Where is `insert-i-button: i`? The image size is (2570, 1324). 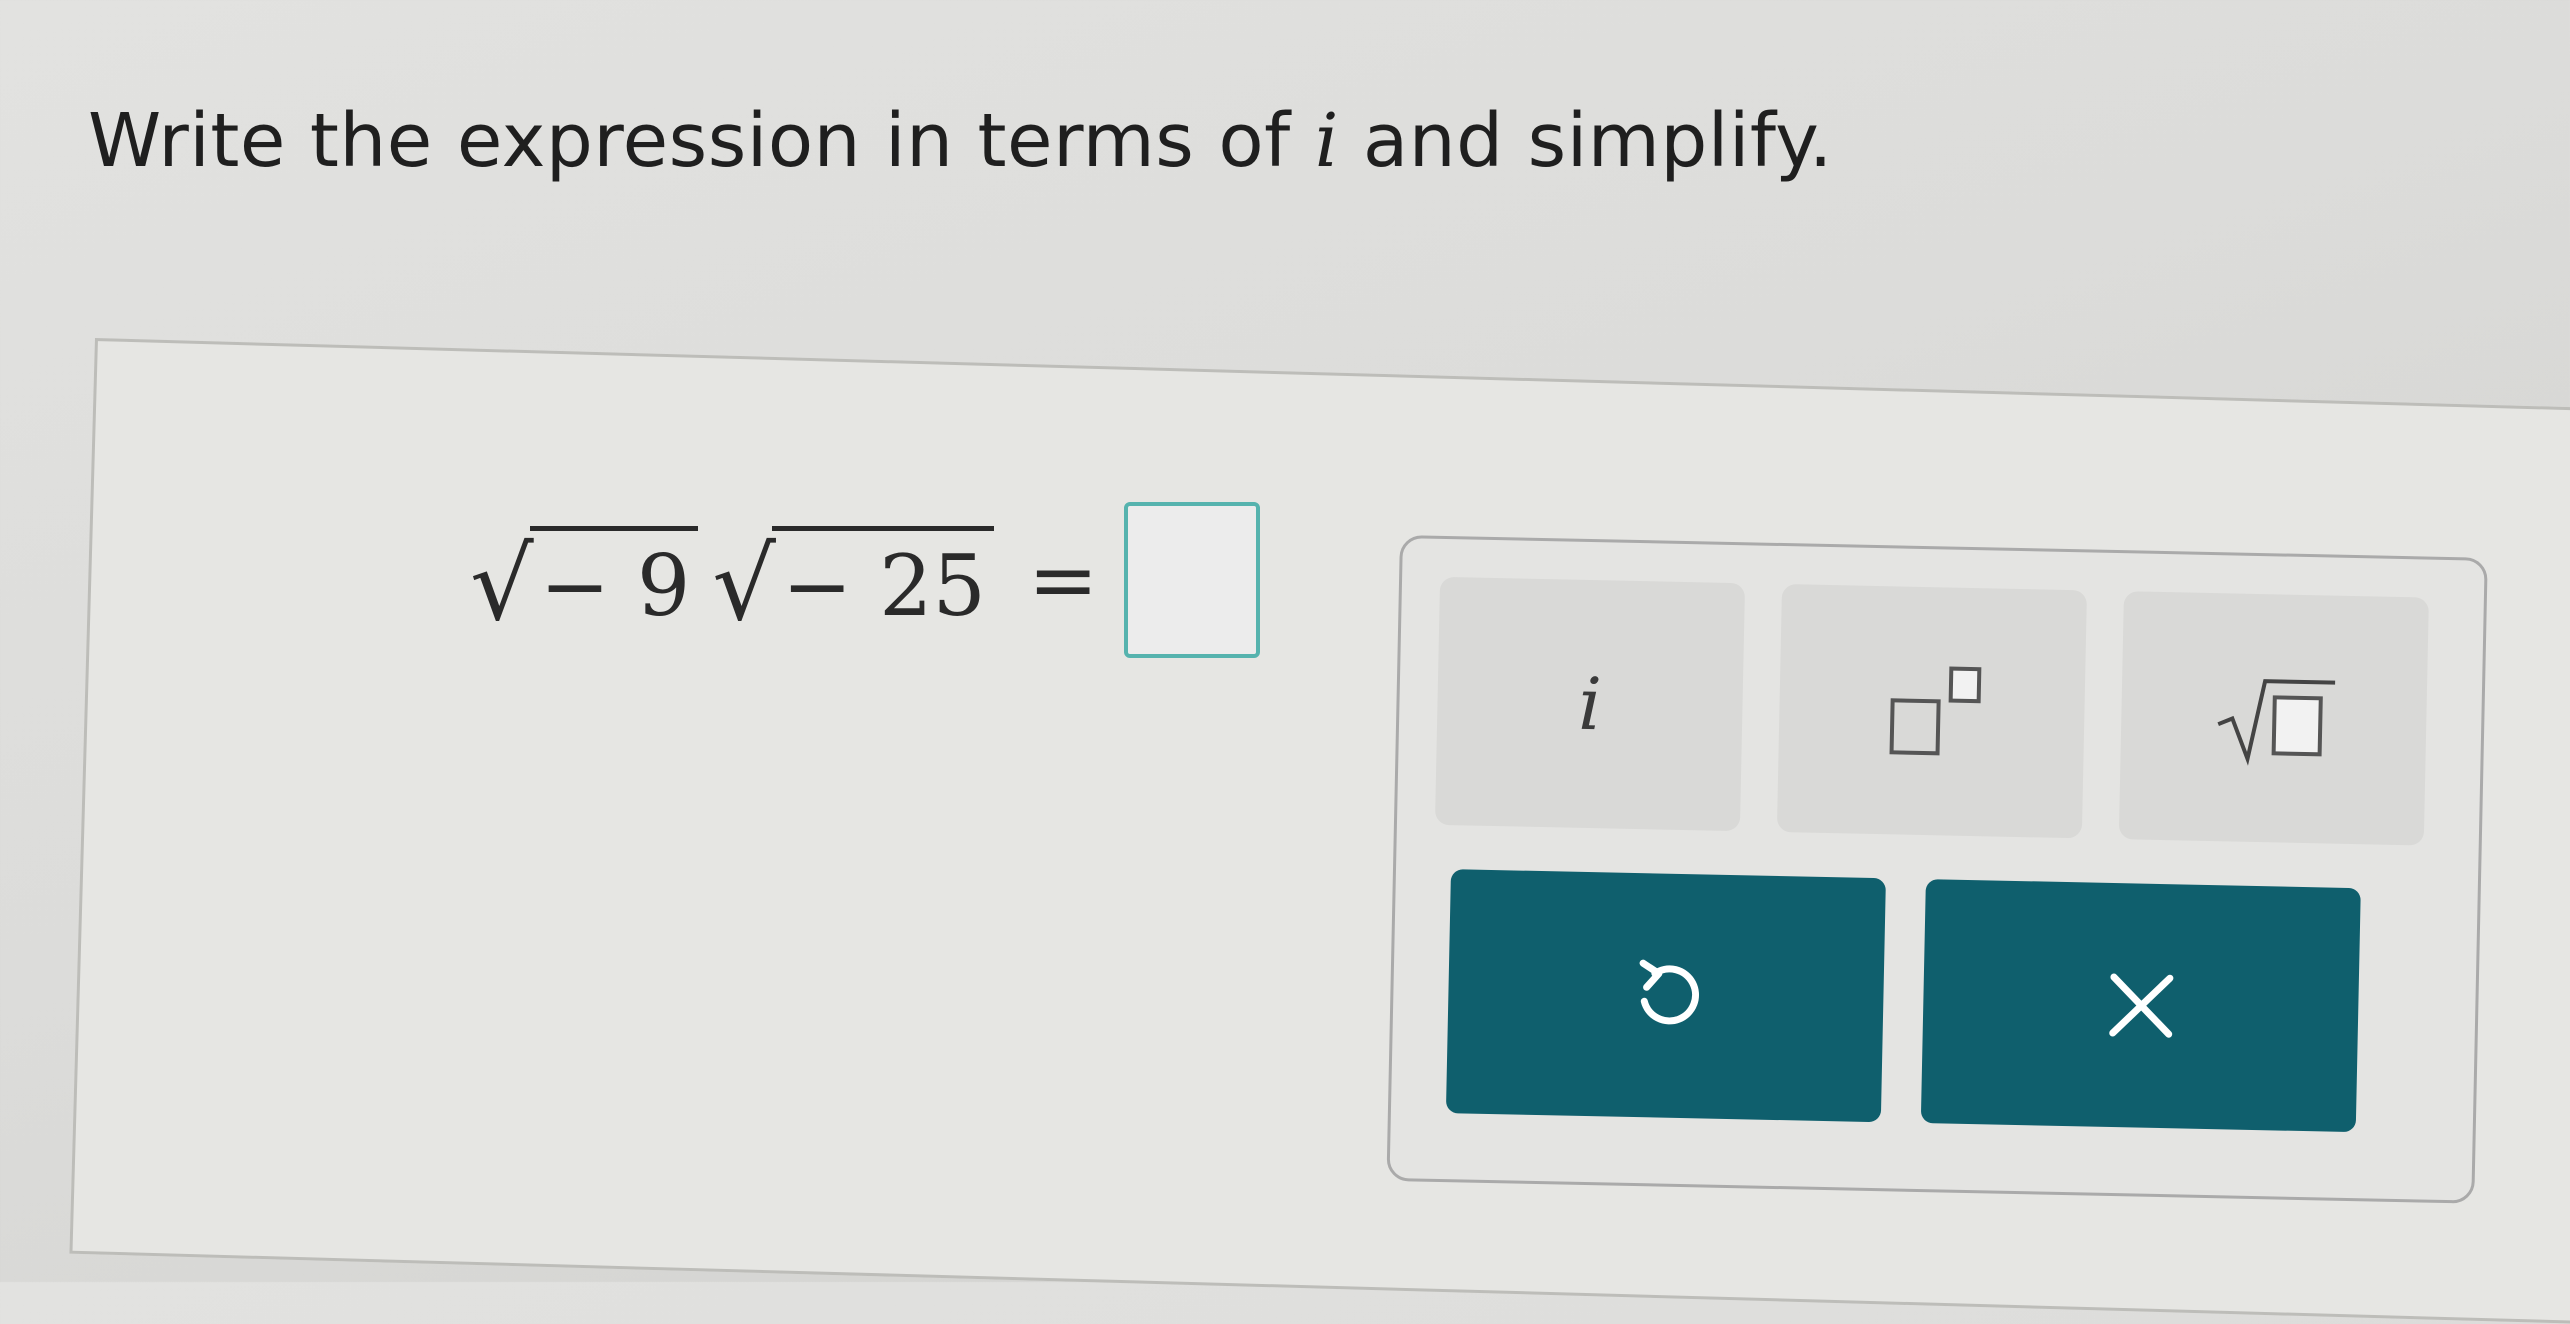
insert-i-button: i is located at coordinates (1590, 704).